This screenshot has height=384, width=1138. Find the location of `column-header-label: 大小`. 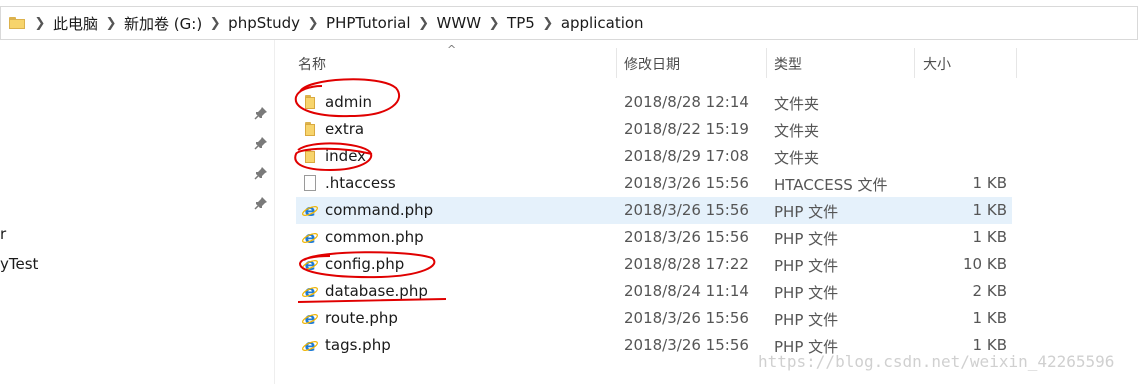

column-header-label: 大小 is located at coordinates (937, 65).